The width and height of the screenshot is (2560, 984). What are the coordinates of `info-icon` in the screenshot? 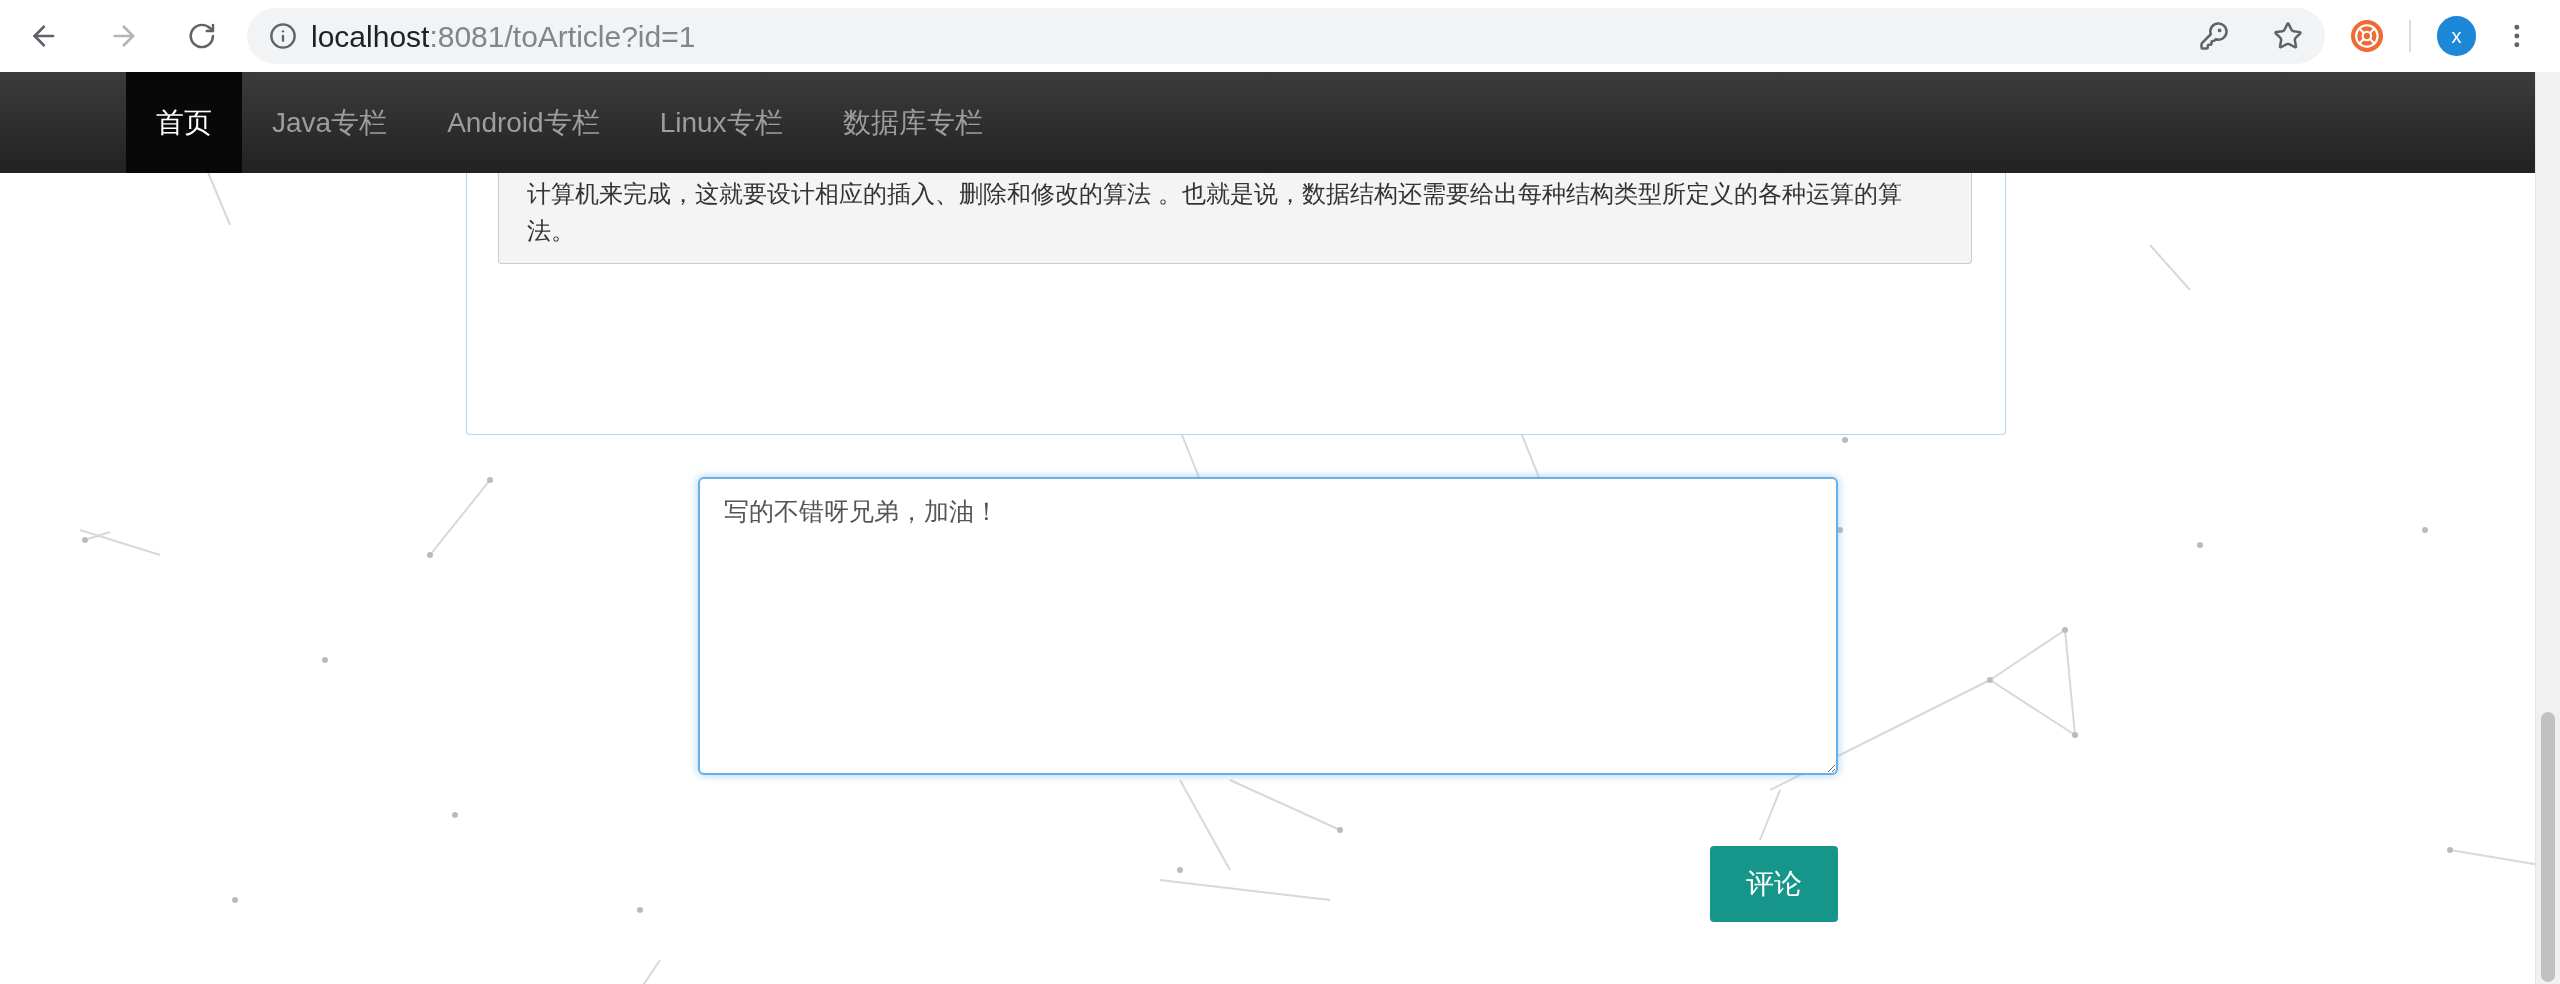 It's located at (283, 36).